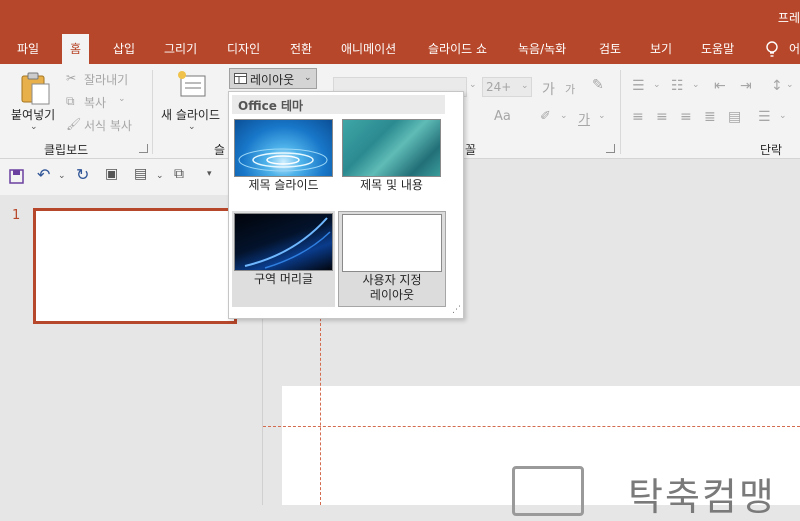 The image size is (800, 521). Describe the element at coordinates (135, 266) in the screenshot. I see `slide-thumbnail` at that location.